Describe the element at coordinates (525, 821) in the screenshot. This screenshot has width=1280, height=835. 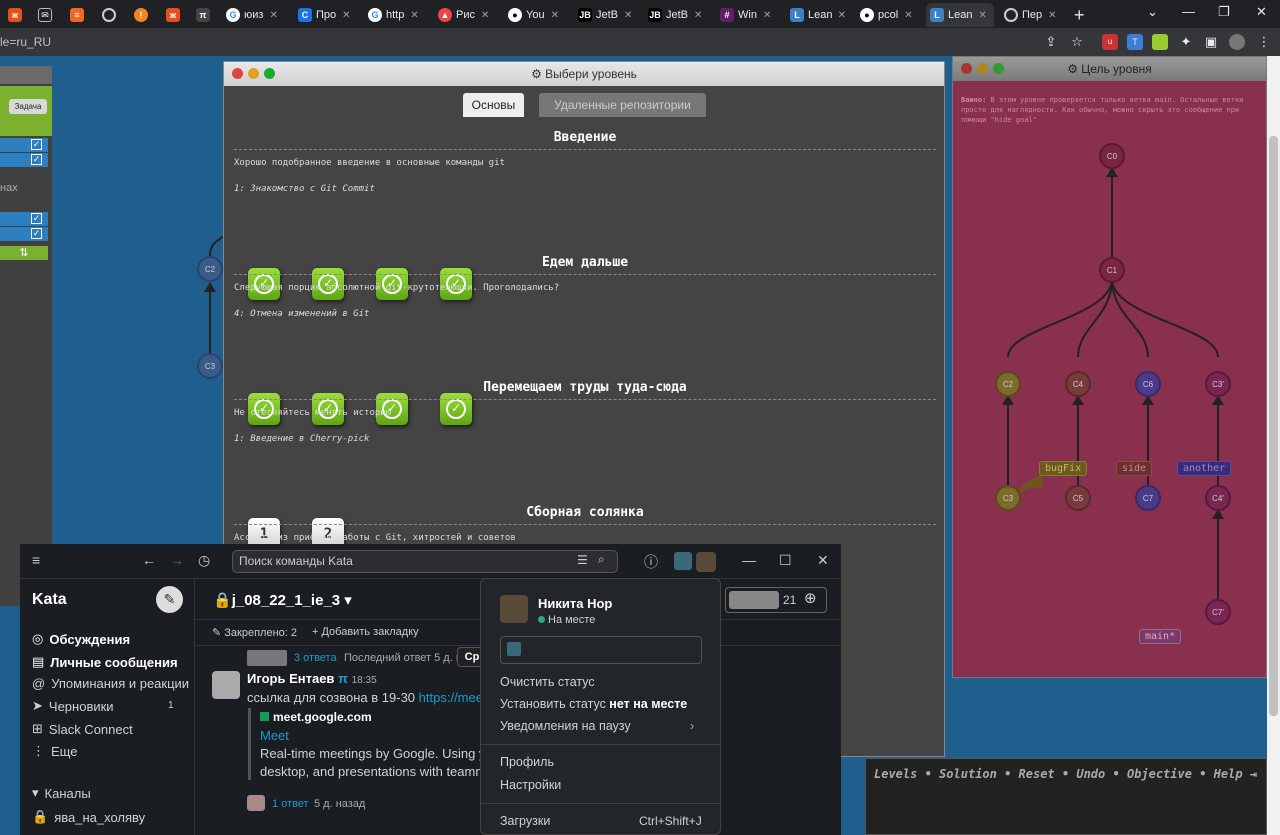
I see `downloads-item: Загрузки` at that location.